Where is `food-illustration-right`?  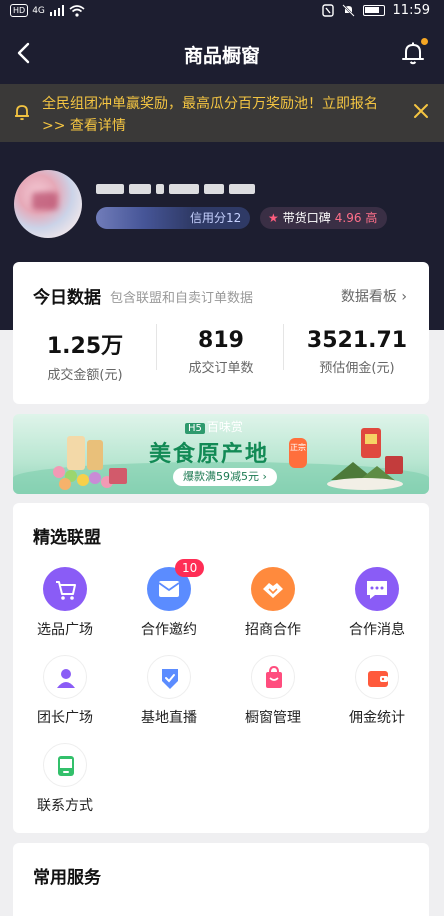
food-illustration-right is located at coordinates (365, 459).